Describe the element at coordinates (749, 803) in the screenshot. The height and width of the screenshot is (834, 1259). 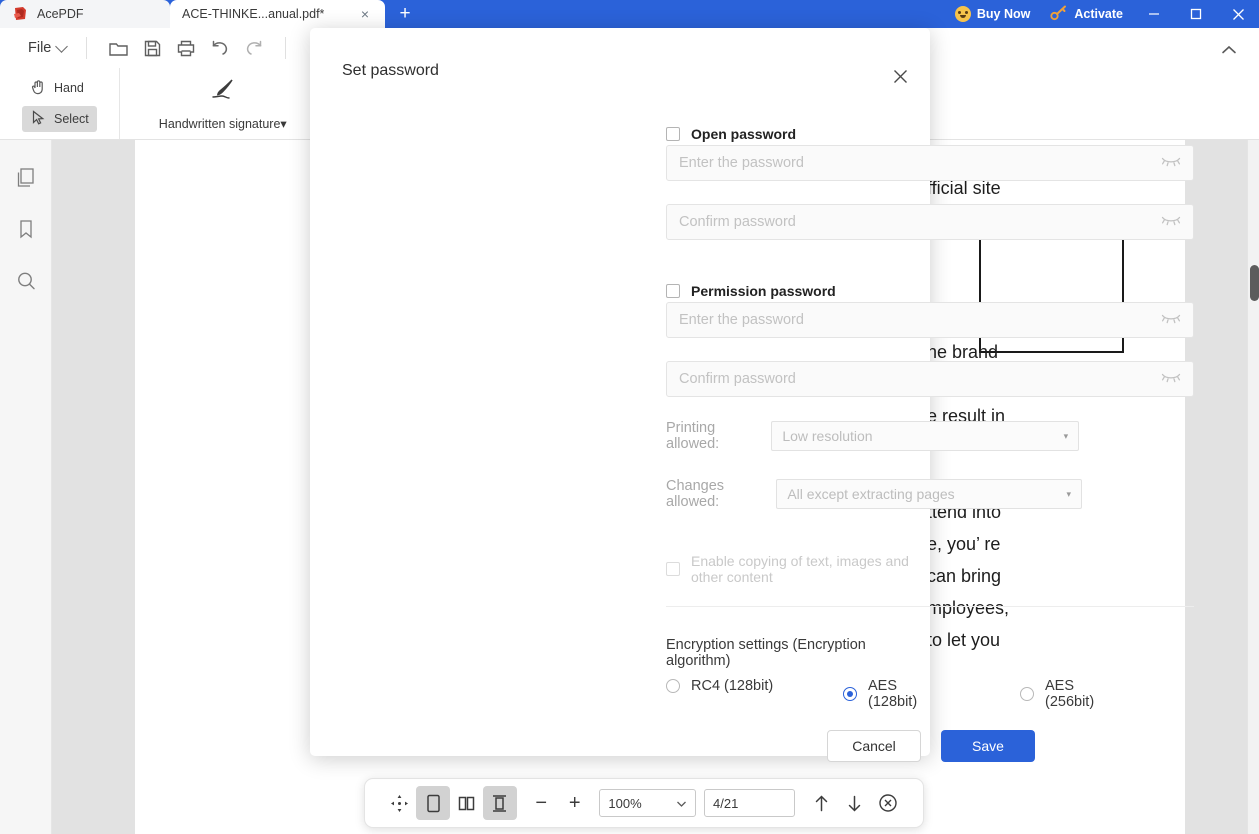
I see `page-number-input: 4/21` at that location.